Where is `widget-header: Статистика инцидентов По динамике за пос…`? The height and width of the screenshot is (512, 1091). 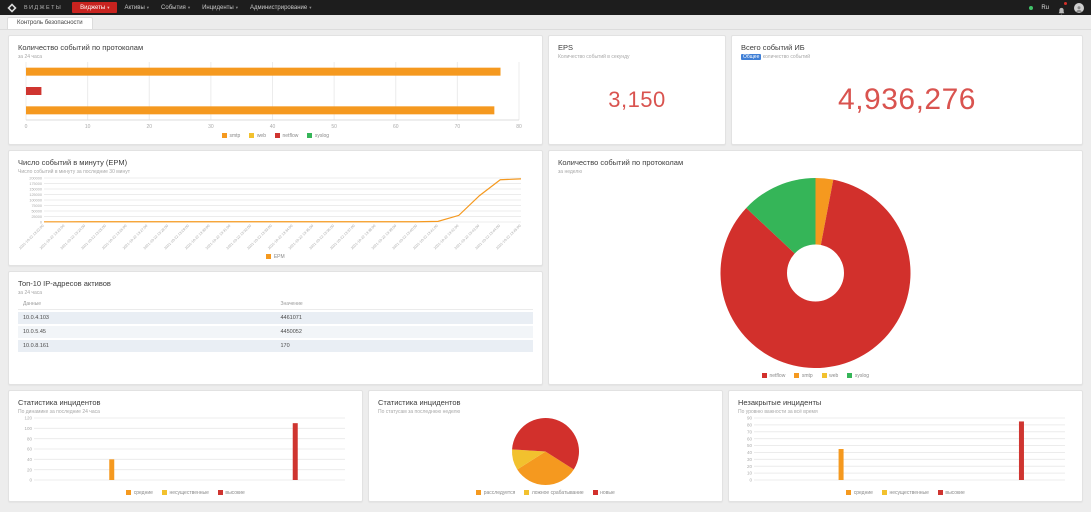
widget-header: Статистика инцидентов По динамике за пос… is located at coordinates (185, 406).